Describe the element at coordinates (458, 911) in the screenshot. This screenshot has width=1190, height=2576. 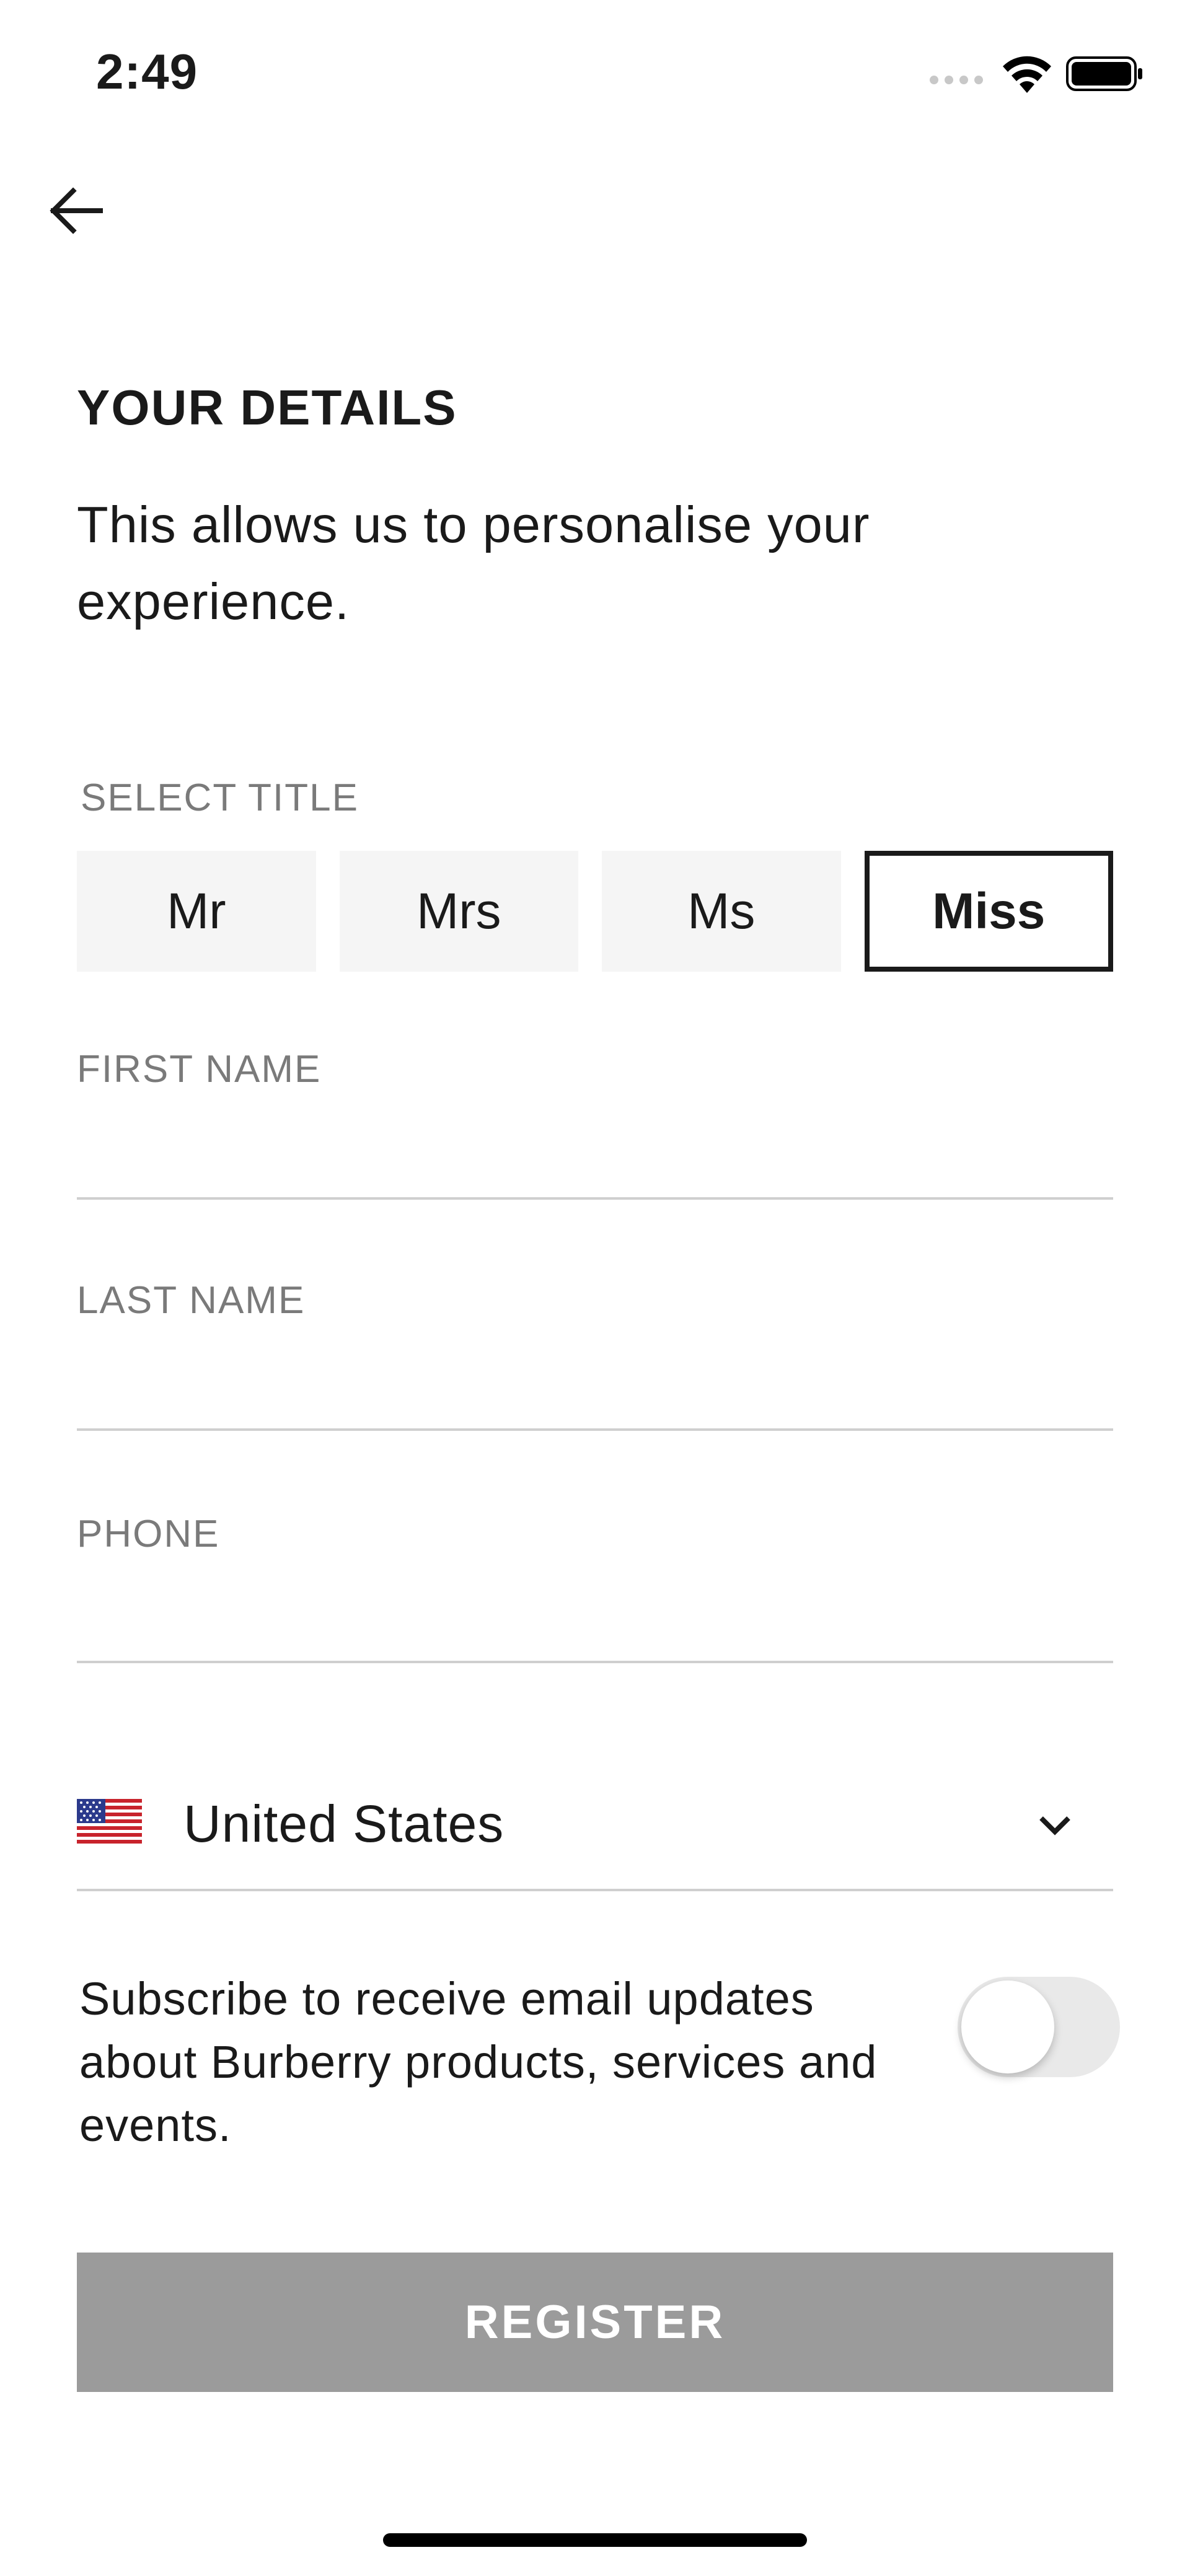
I see `title-option-mrs: Mrs` at that location.